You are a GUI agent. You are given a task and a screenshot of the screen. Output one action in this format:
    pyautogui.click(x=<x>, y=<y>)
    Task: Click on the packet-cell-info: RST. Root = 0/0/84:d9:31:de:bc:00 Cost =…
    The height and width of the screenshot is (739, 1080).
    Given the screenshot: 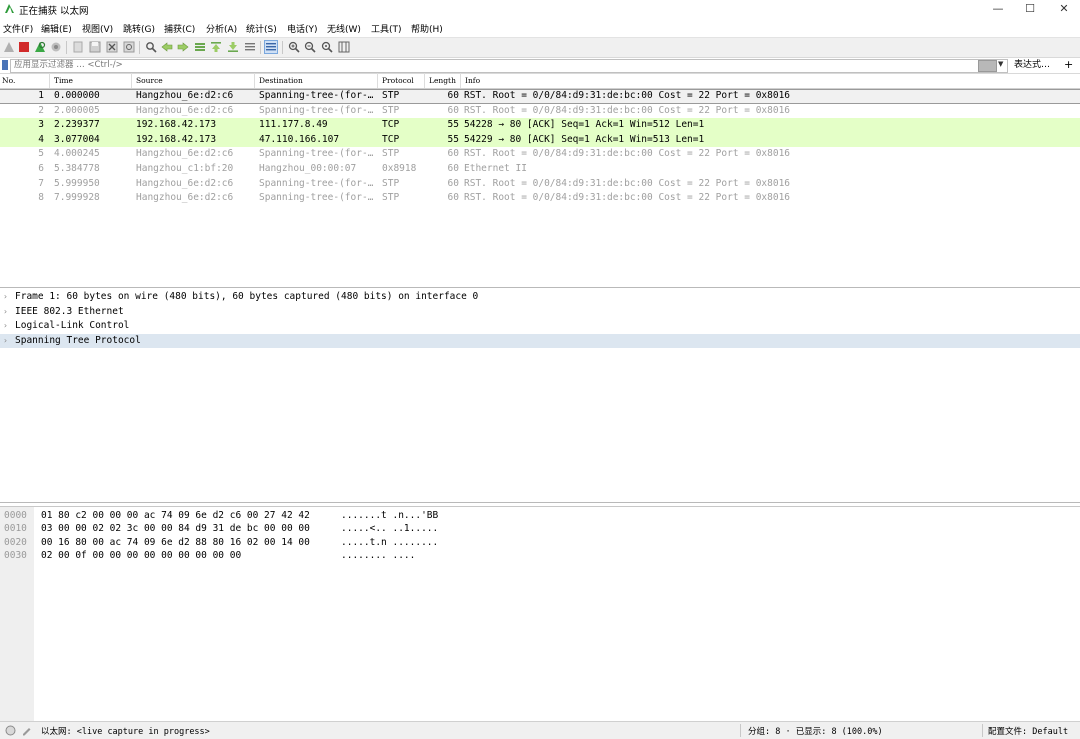 What is the action you would take?
    pyautogui.click(x=627, y=154)
    